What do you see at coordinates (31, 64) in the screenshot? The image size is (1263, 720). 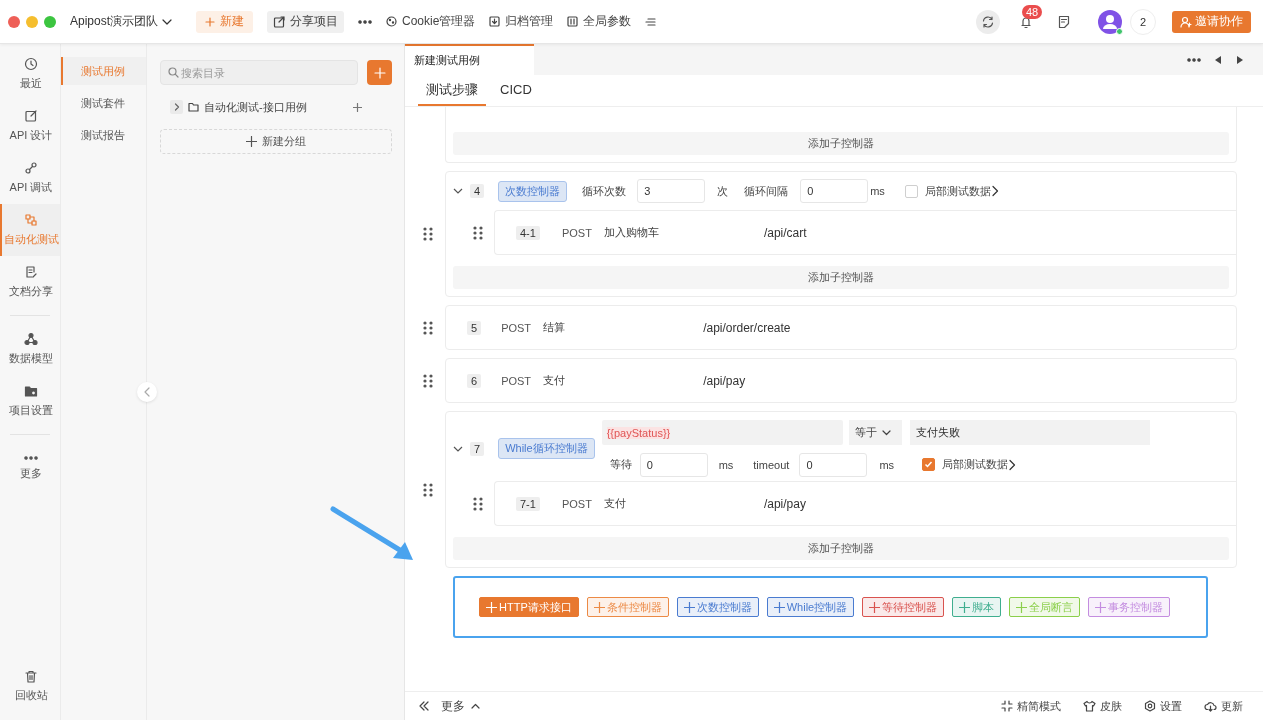 I see `clock-icon` at bounding box center [31, 64].